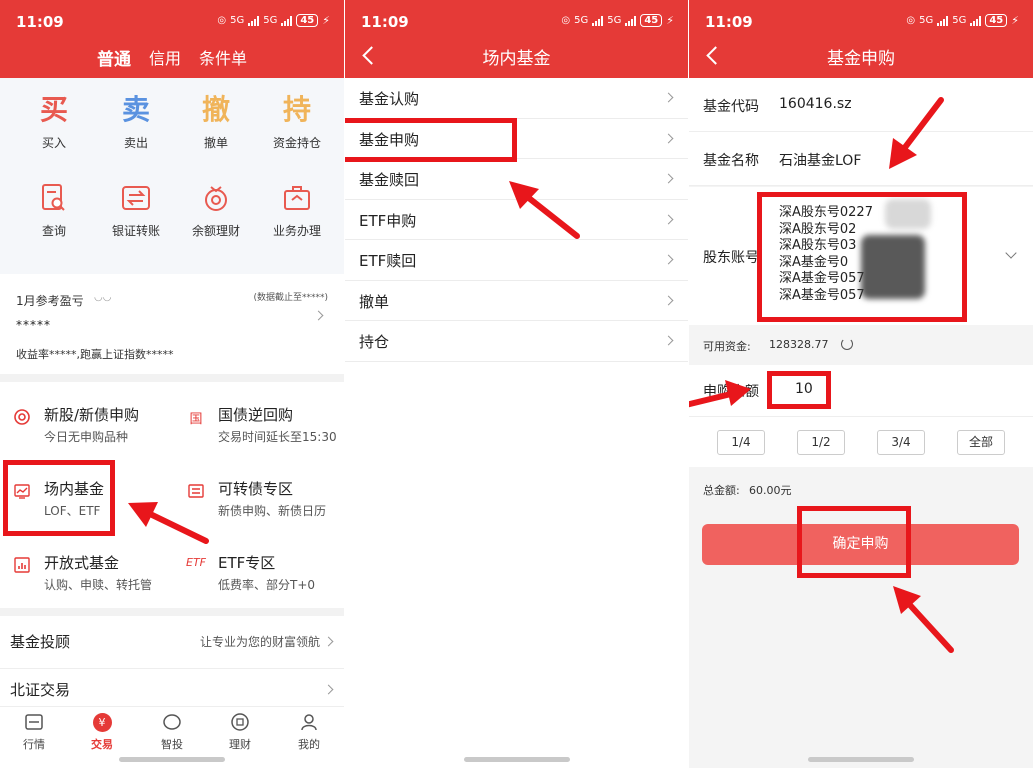 The height and width of the screenshot is (768, 1033). Describe the element at coordinates (670, 20) in the screenshot. I see `charging-icon: ⚡` at that location.